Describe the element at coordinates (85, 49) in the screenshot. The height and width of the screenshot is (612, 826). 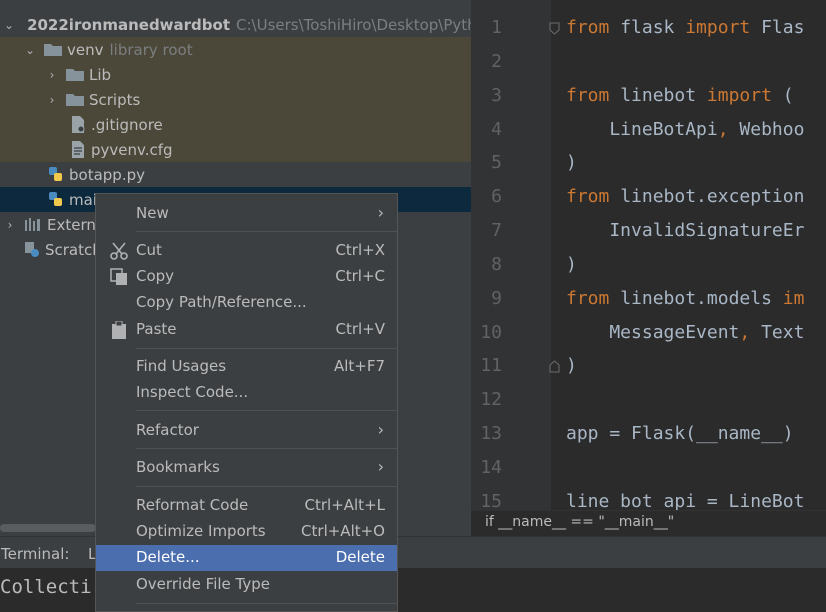
I see `venv-folder-name: venv` at that location.